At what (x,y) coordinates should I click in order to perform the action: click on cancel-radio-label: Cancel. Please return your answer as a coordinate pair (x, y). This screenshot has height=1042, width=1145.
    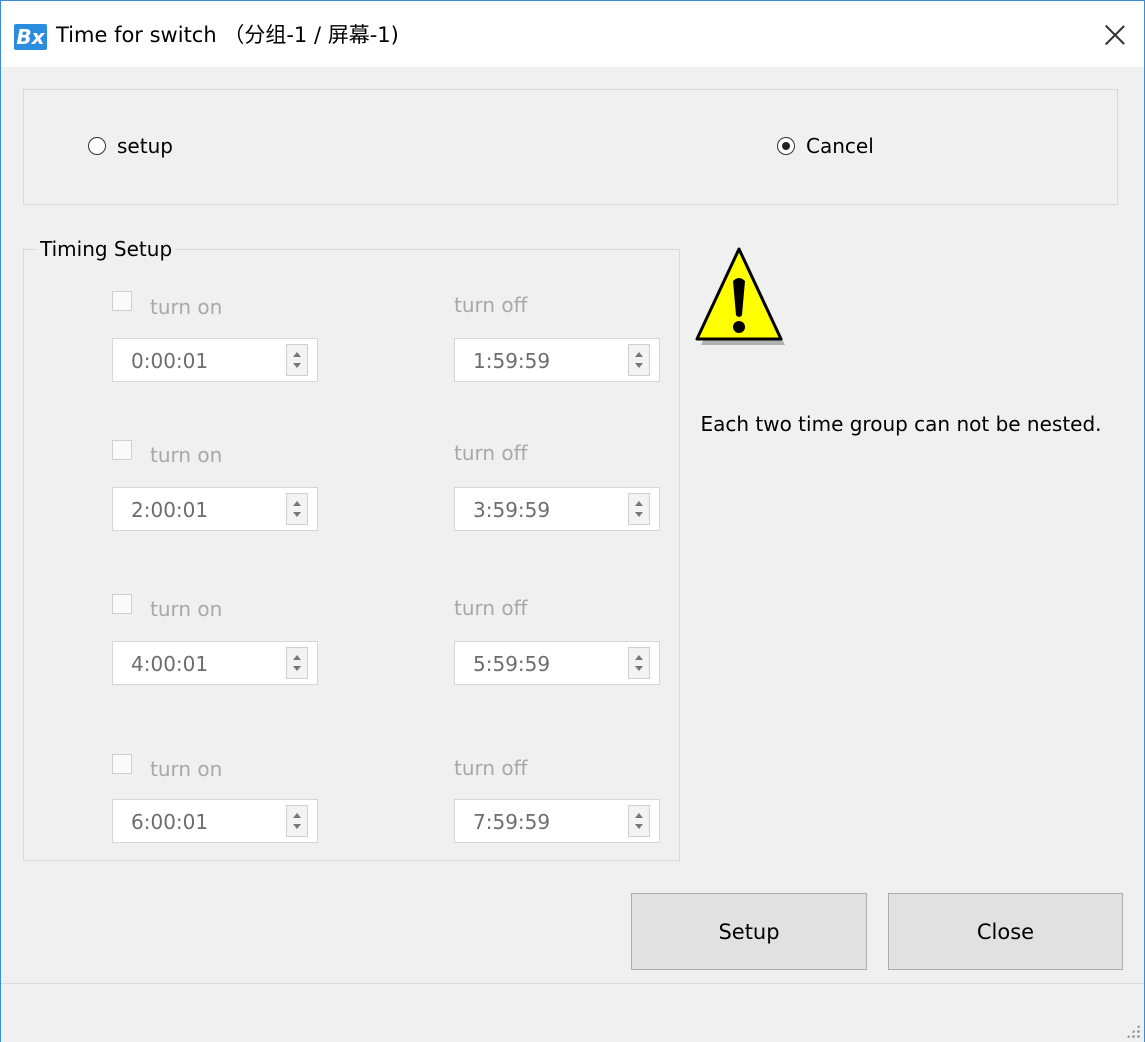
    Looking at the image, I should click on (840, 146).